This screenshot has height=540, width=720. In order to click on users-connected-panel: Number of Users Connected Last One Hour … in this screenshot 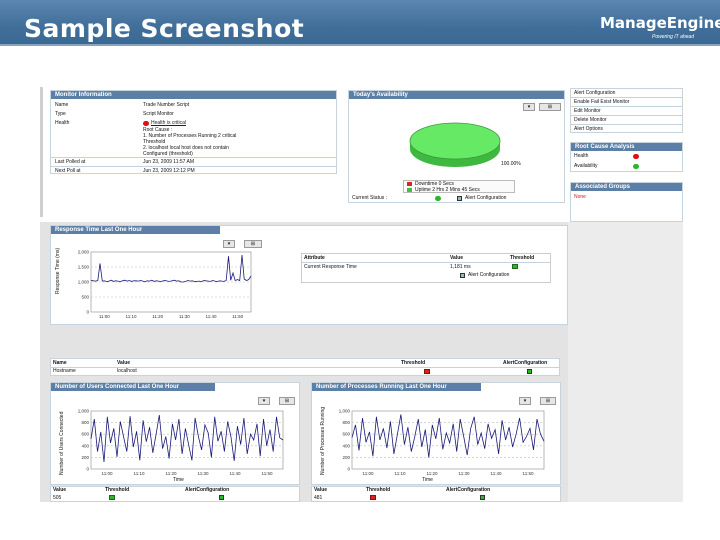, I will do `click(175, 433)`.